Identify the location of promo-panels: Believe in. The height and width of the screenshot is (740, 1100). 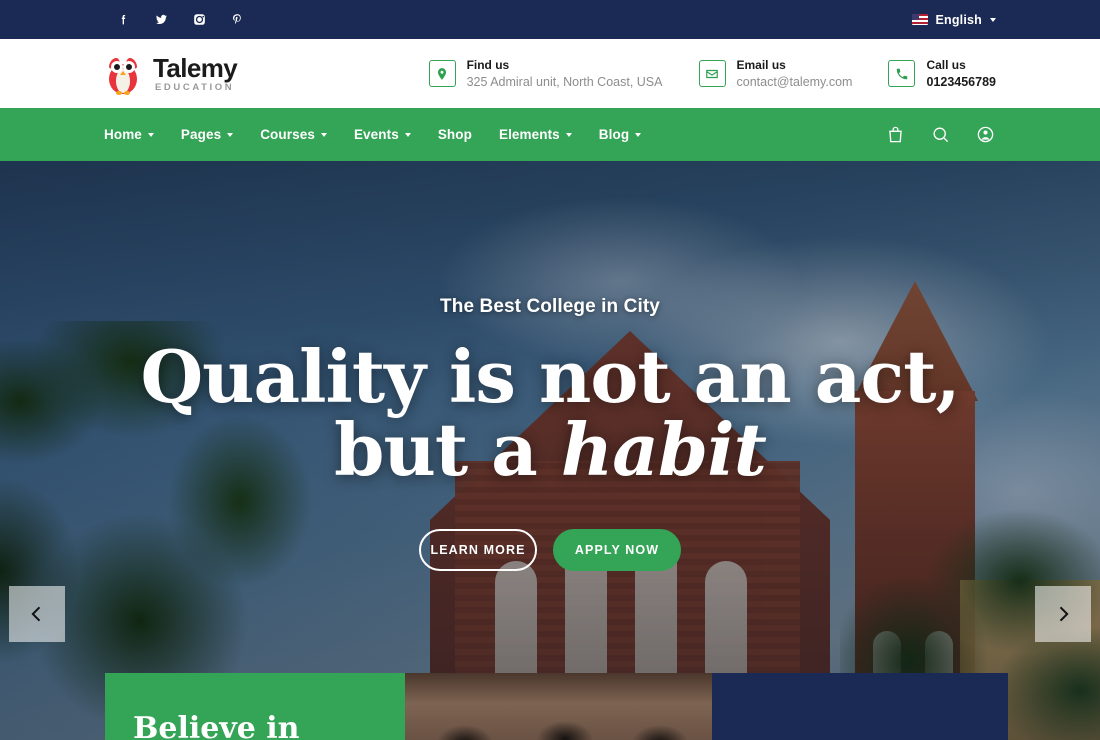
(550, 706).